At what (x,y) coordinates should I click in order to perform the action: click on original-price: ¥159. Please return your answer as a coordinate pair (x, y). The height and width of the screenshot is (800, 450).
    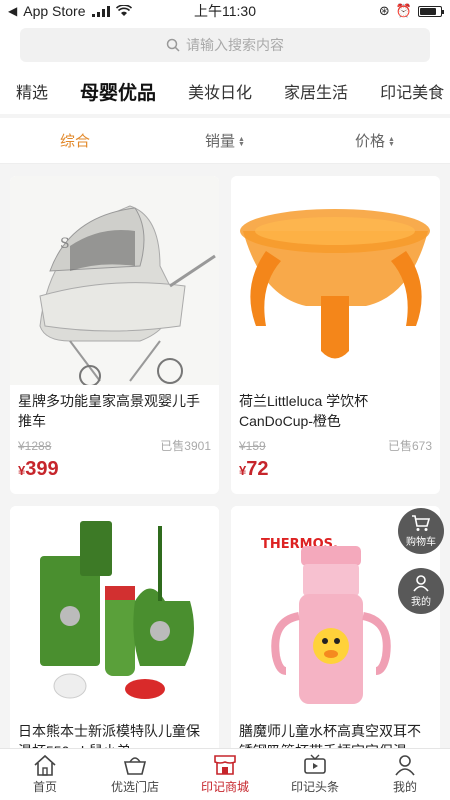
    Looking at the image, I should click on (252, 445).